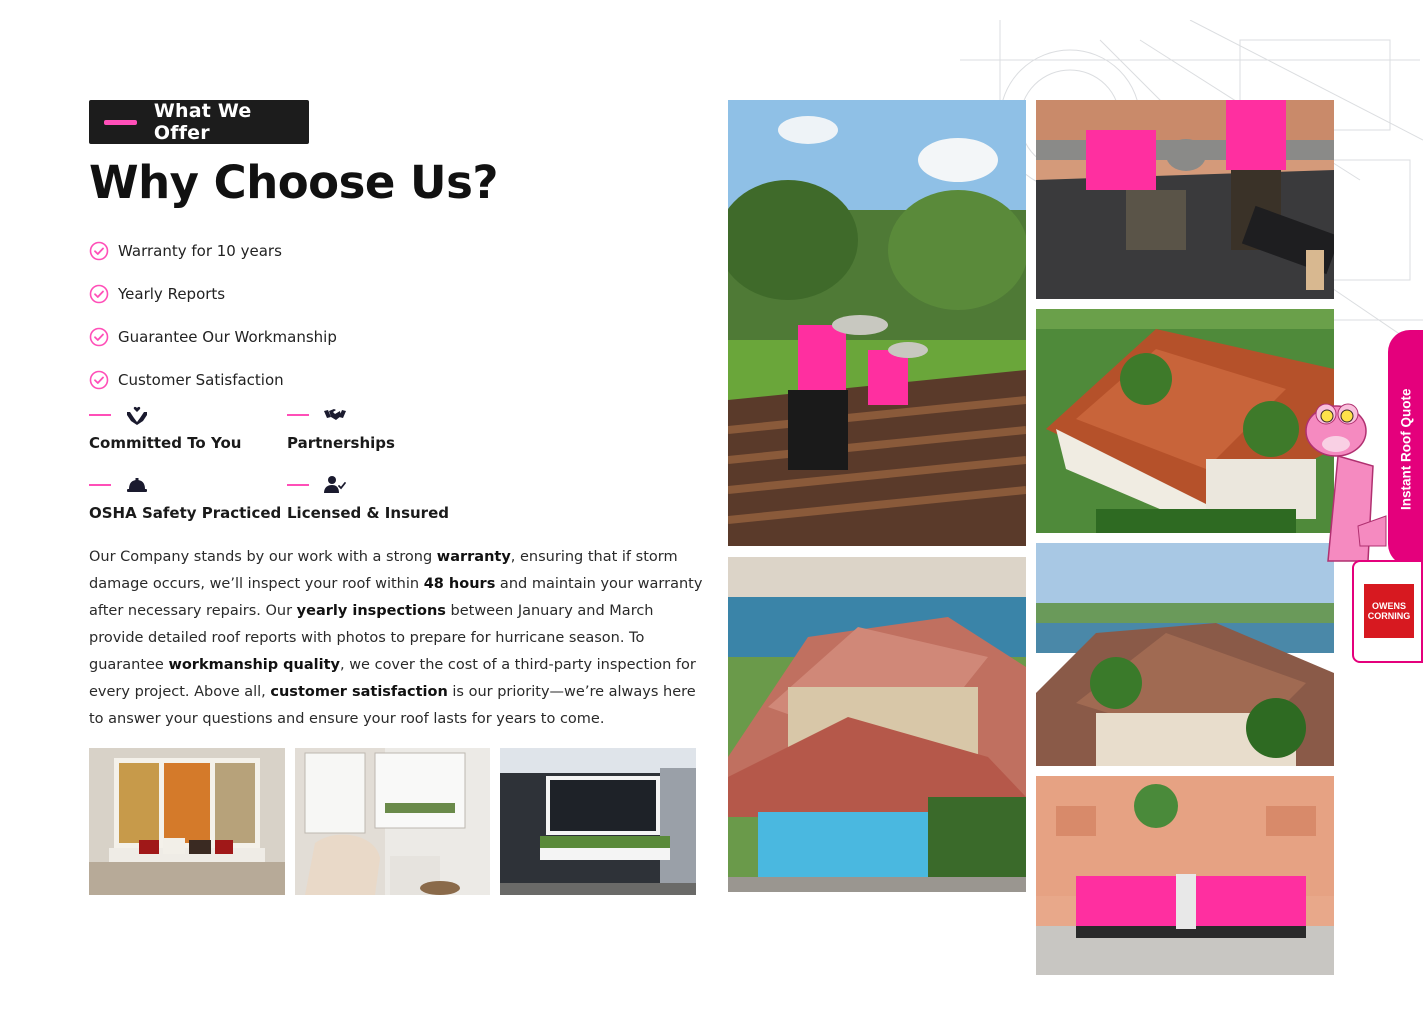 This screenshot has height=1016, width=1423. What do you see at coordinates (473, 557) in the screenshot?
I see `description-emphasis: warranty` at bounding box center [473, 557].